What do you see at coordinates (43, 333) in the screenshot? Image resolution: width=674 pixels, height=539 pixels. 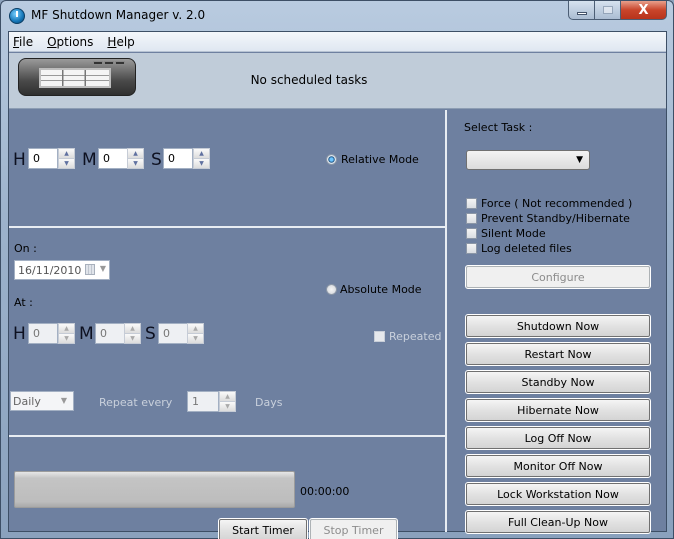 I see `abs-hours-input: 0` at bounding box center [43, 333].